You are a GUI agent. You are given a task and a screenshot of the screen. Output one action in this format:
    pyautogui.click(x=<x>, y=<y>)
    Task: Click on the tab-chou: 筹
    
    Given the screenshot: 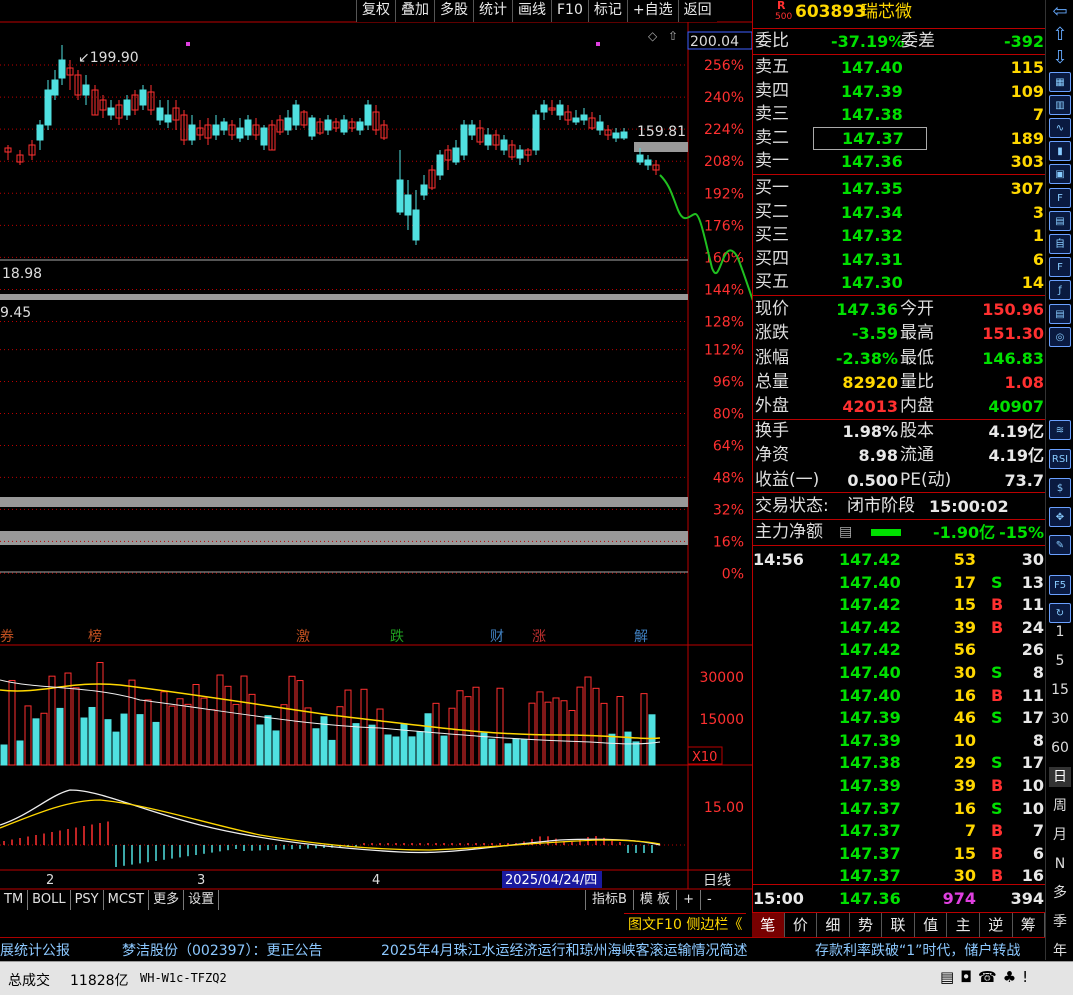 What is the action you would take?
    pyautogui.click(x=1029, y=925)
    